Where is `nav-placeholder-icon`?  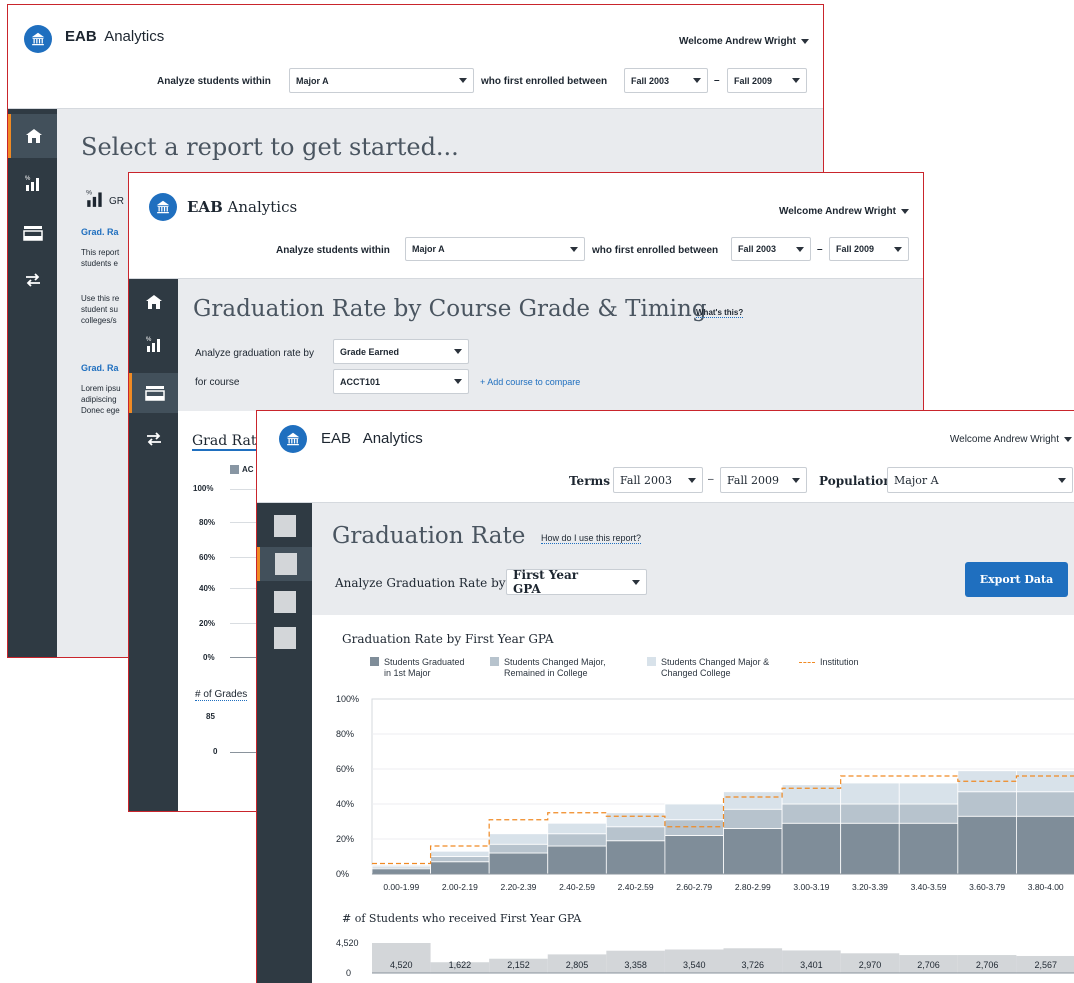
nav-placeholder-icon is located at coordinates (284, 602).